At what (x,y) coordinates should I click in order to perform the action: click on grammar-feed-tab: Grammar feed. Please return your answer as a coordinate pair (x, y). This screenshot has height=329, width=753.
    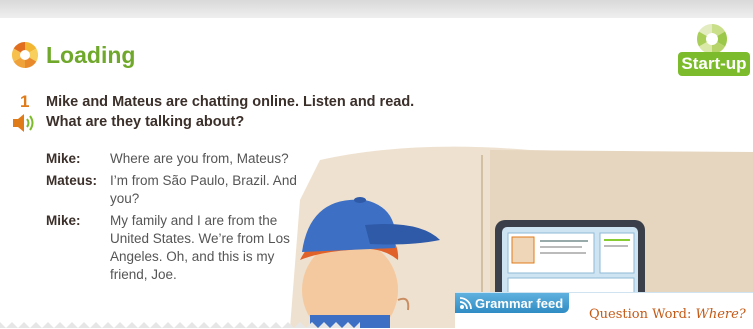
    Looking at the image, I should click on (512, 303).